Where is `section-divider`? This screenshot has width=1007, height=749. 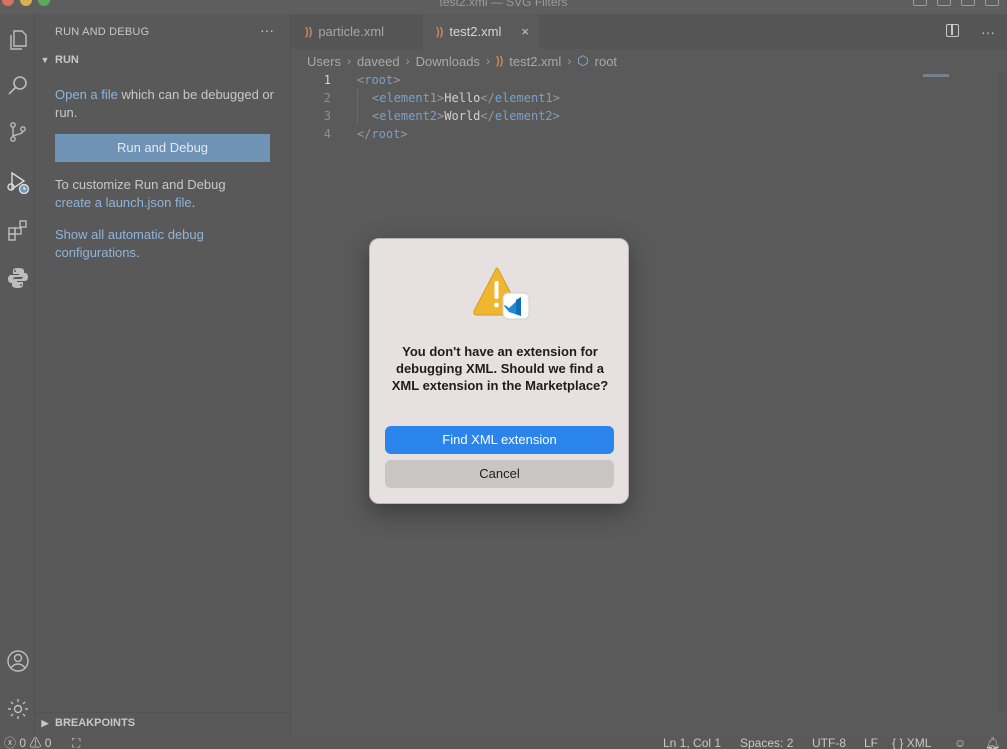
section-divider is located at coordinates (163, 712).